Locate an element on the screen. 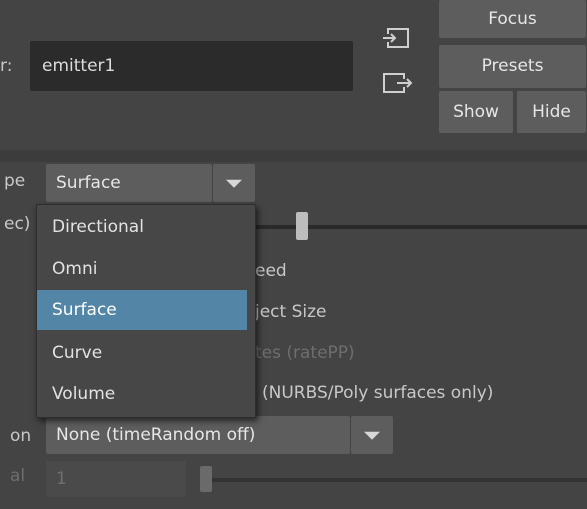  cycle-interval-slider-handle is located at coordinates (206, 479).